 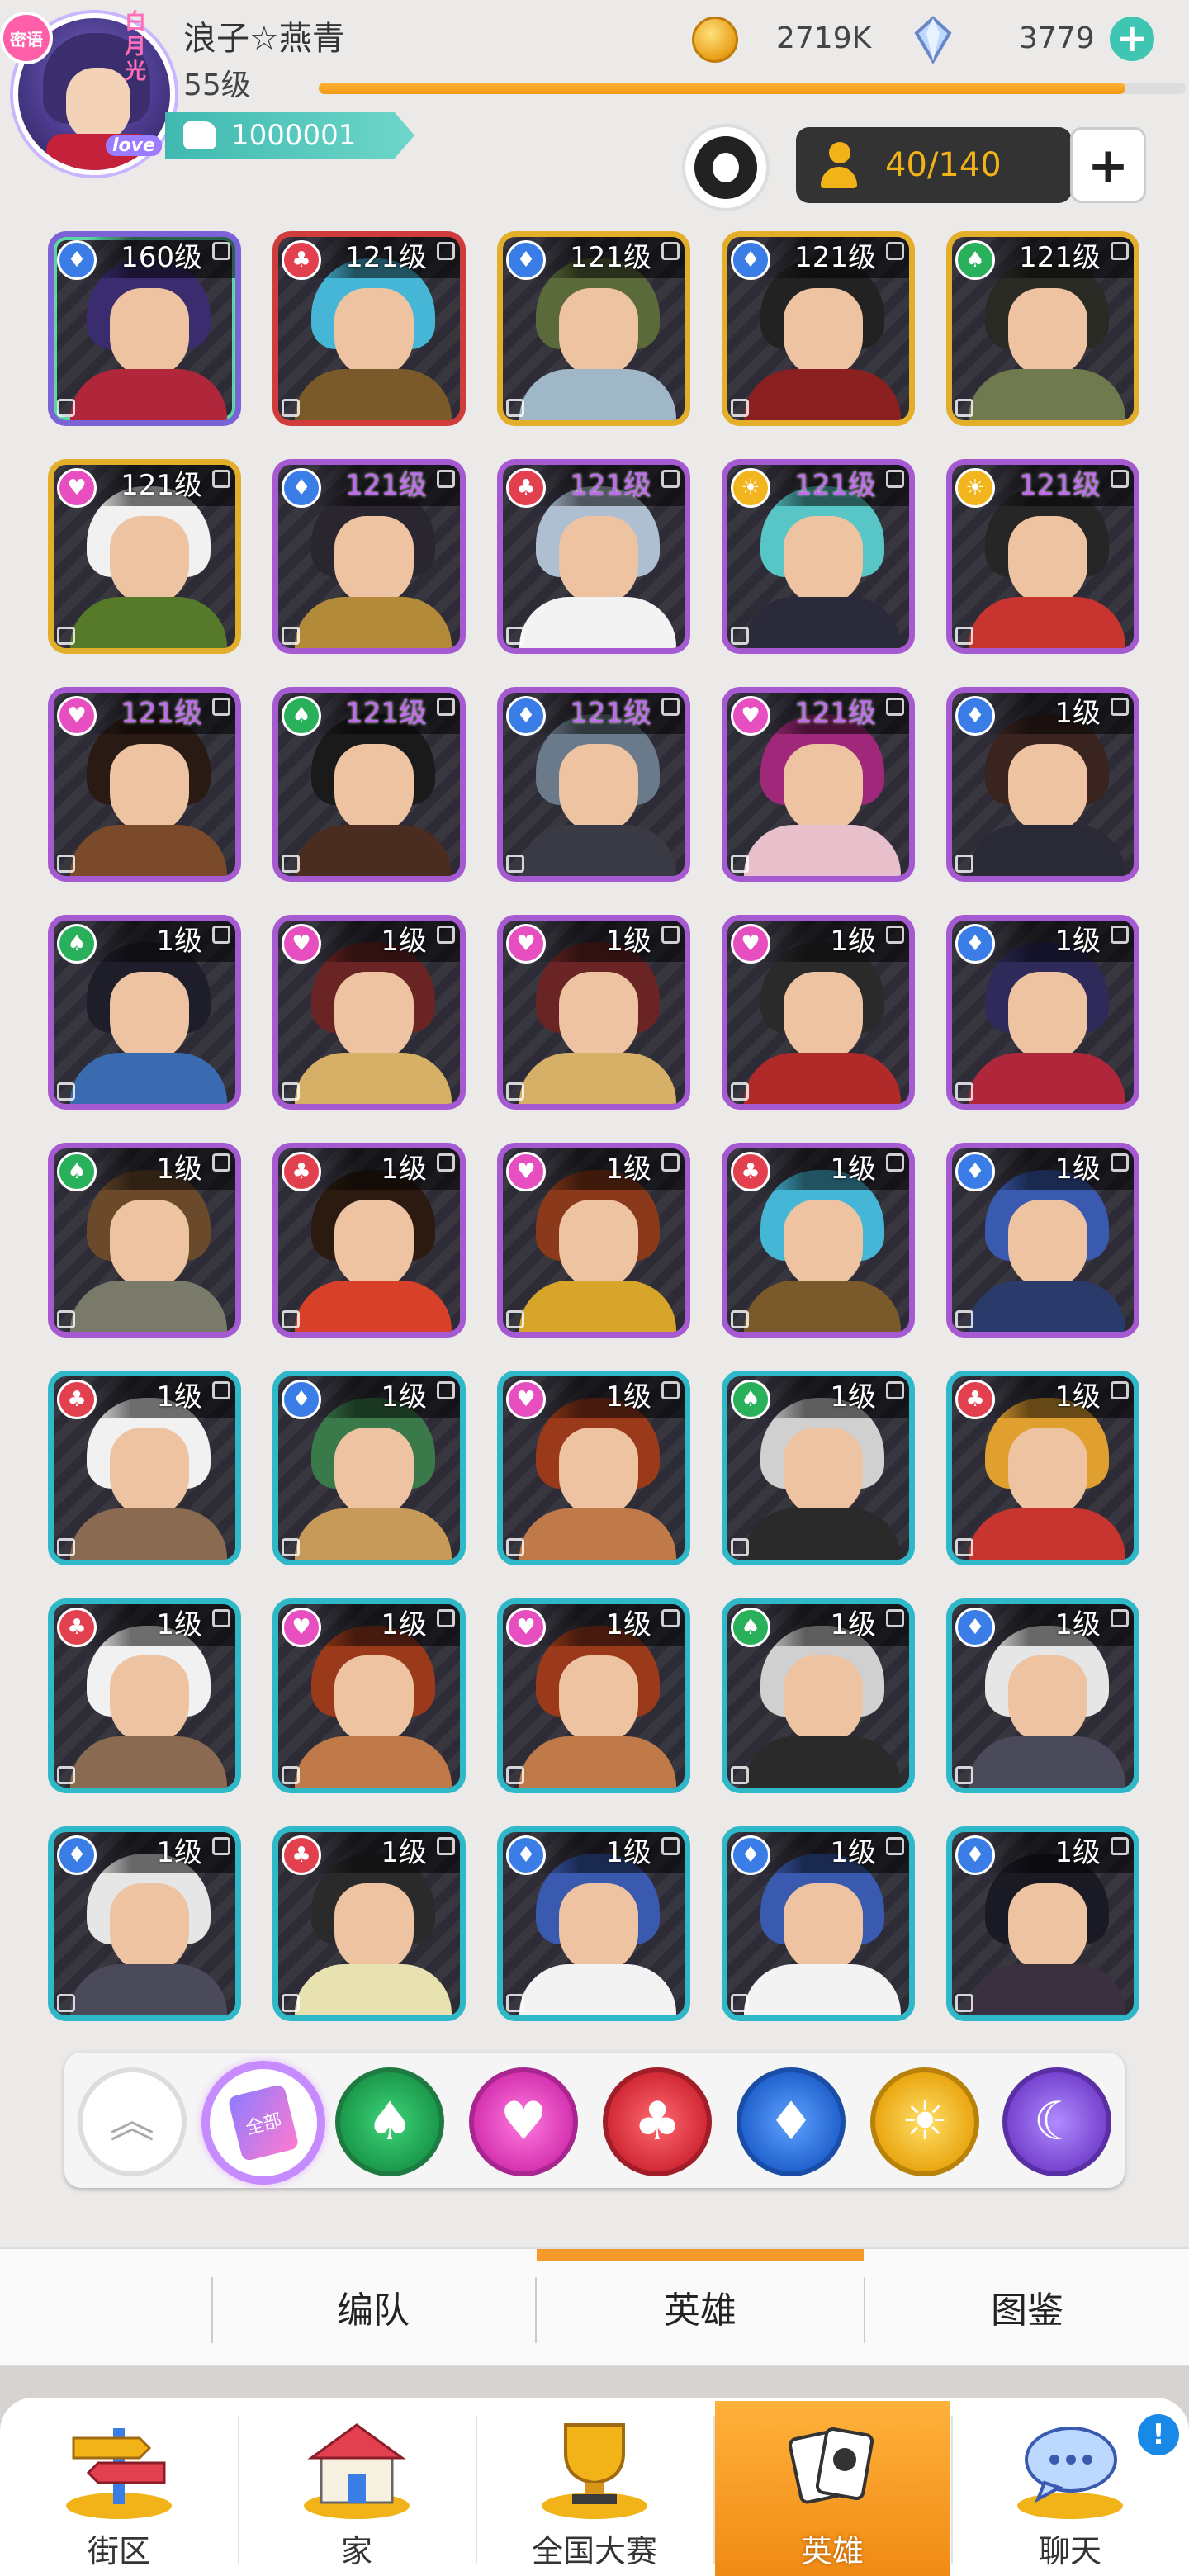 What do you see at coordinates (1158, 2434) in the screenshot?
I see `chat-alert-badge: !` at bounding box center [1158, 2434].